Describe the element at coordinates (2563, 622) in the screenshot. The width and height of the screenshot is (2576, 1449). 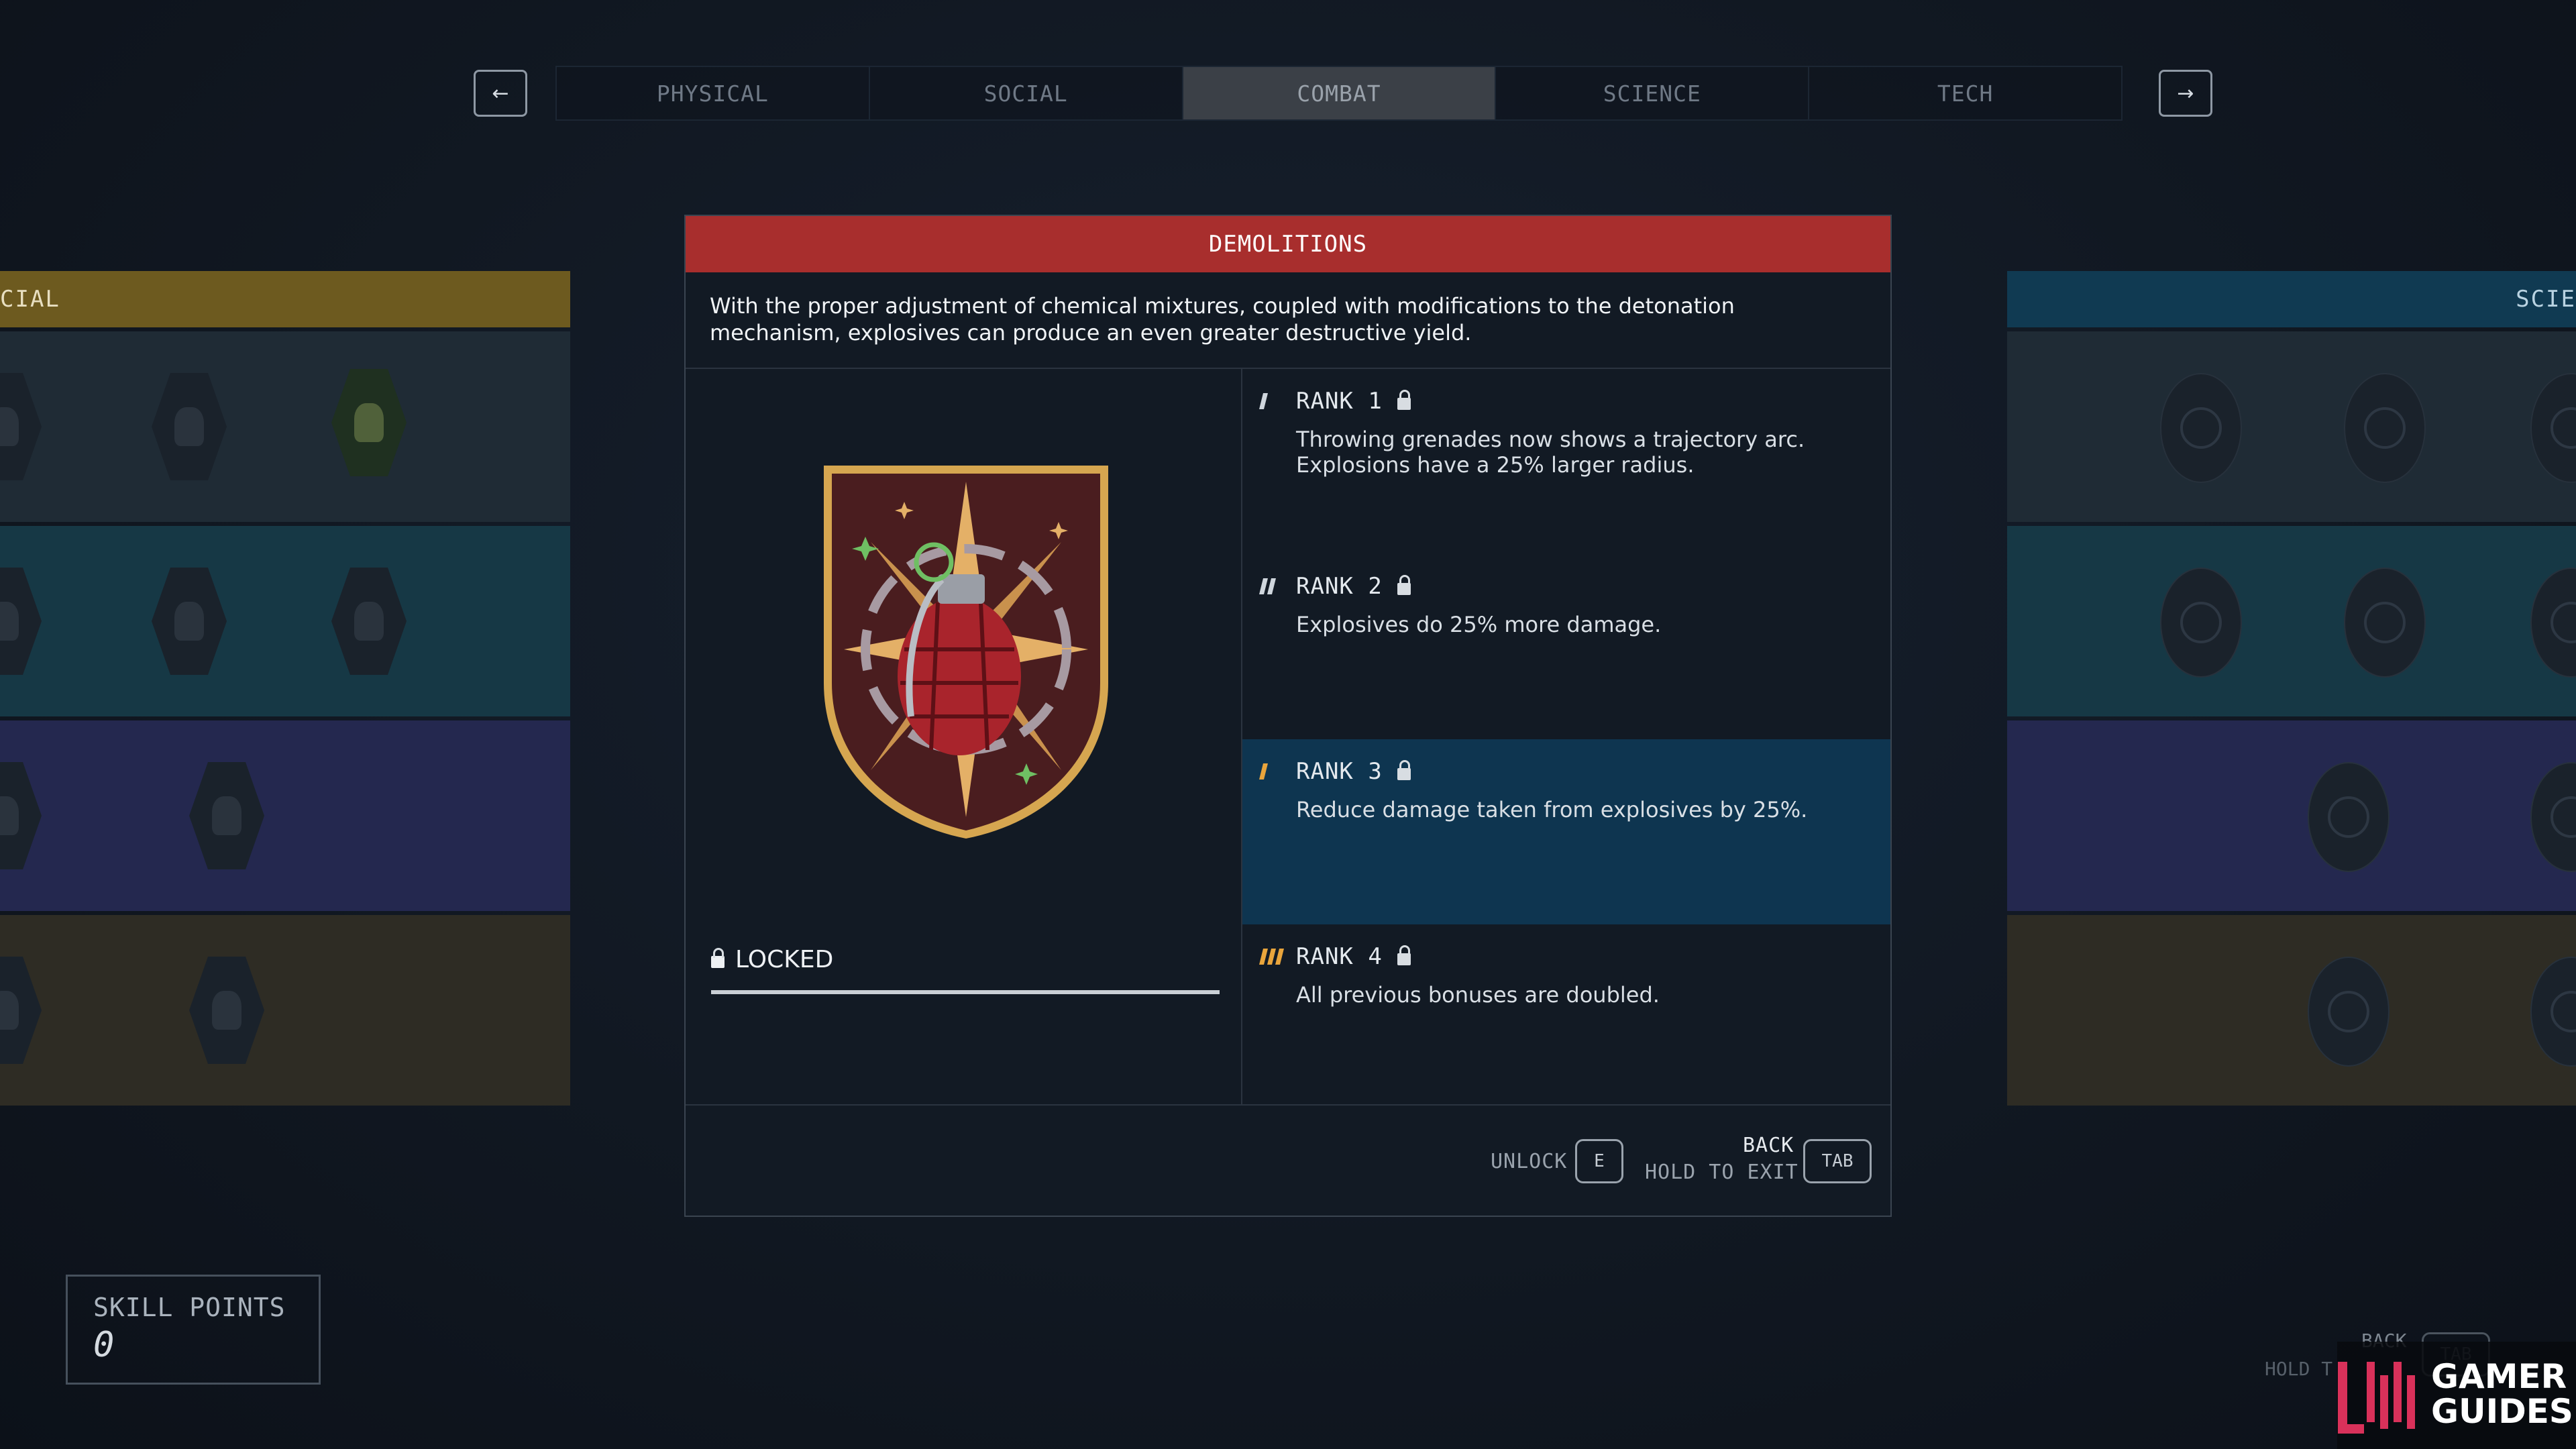
I see `astronaut-icon` at that location.